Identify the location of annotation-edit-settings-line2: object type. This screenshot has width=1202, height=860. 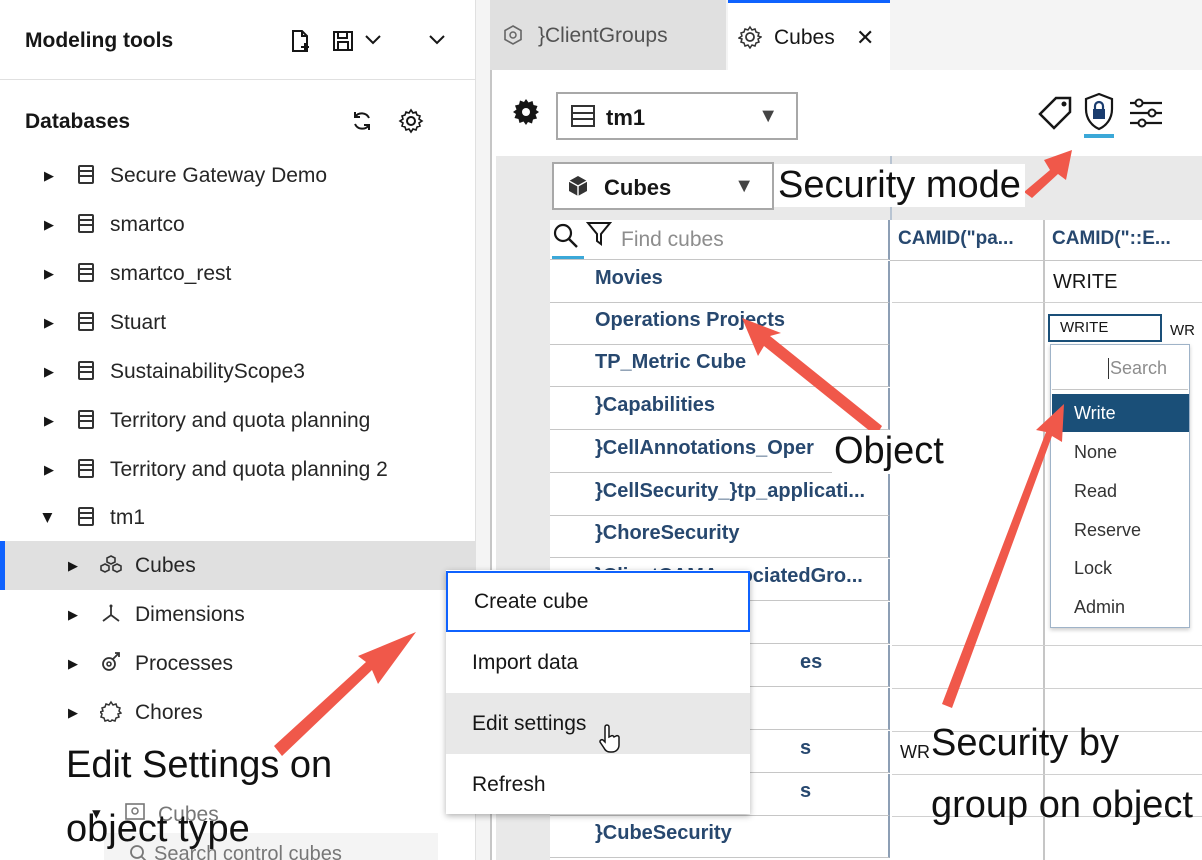
(158, 829).